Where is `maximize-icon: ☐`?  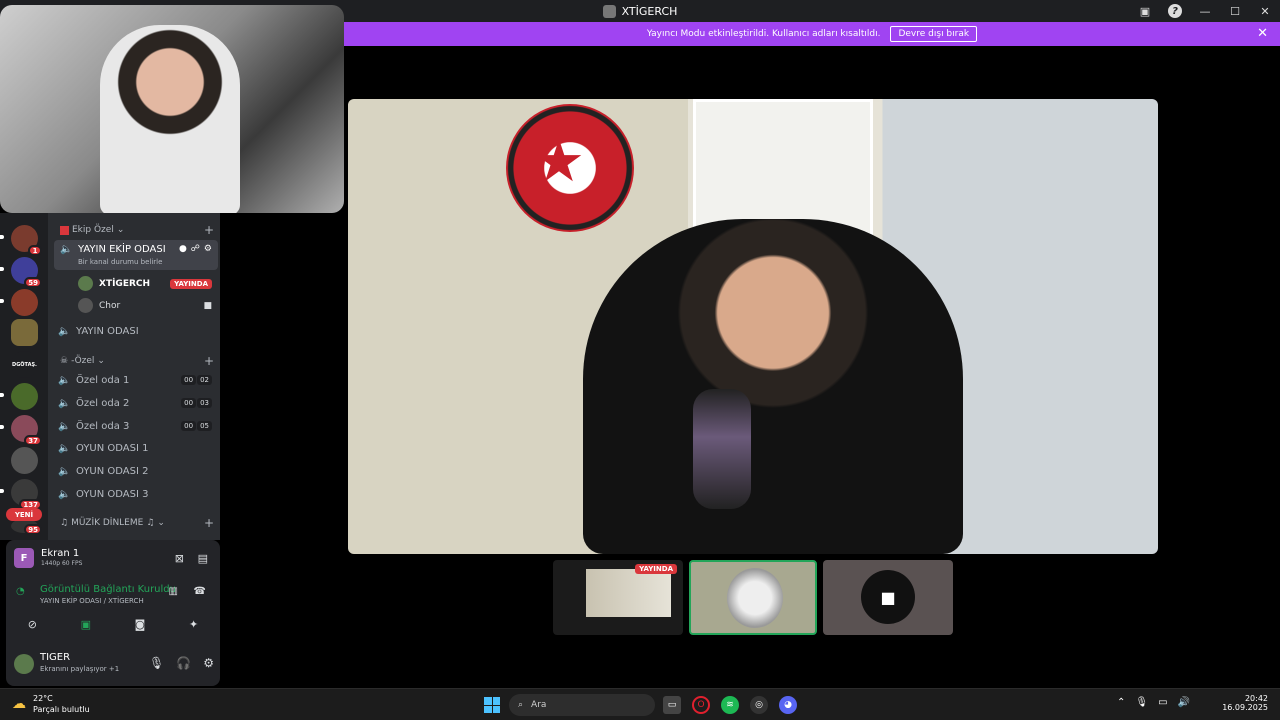 maximize-icon: ☐ is located at coordinates (1235, 11).